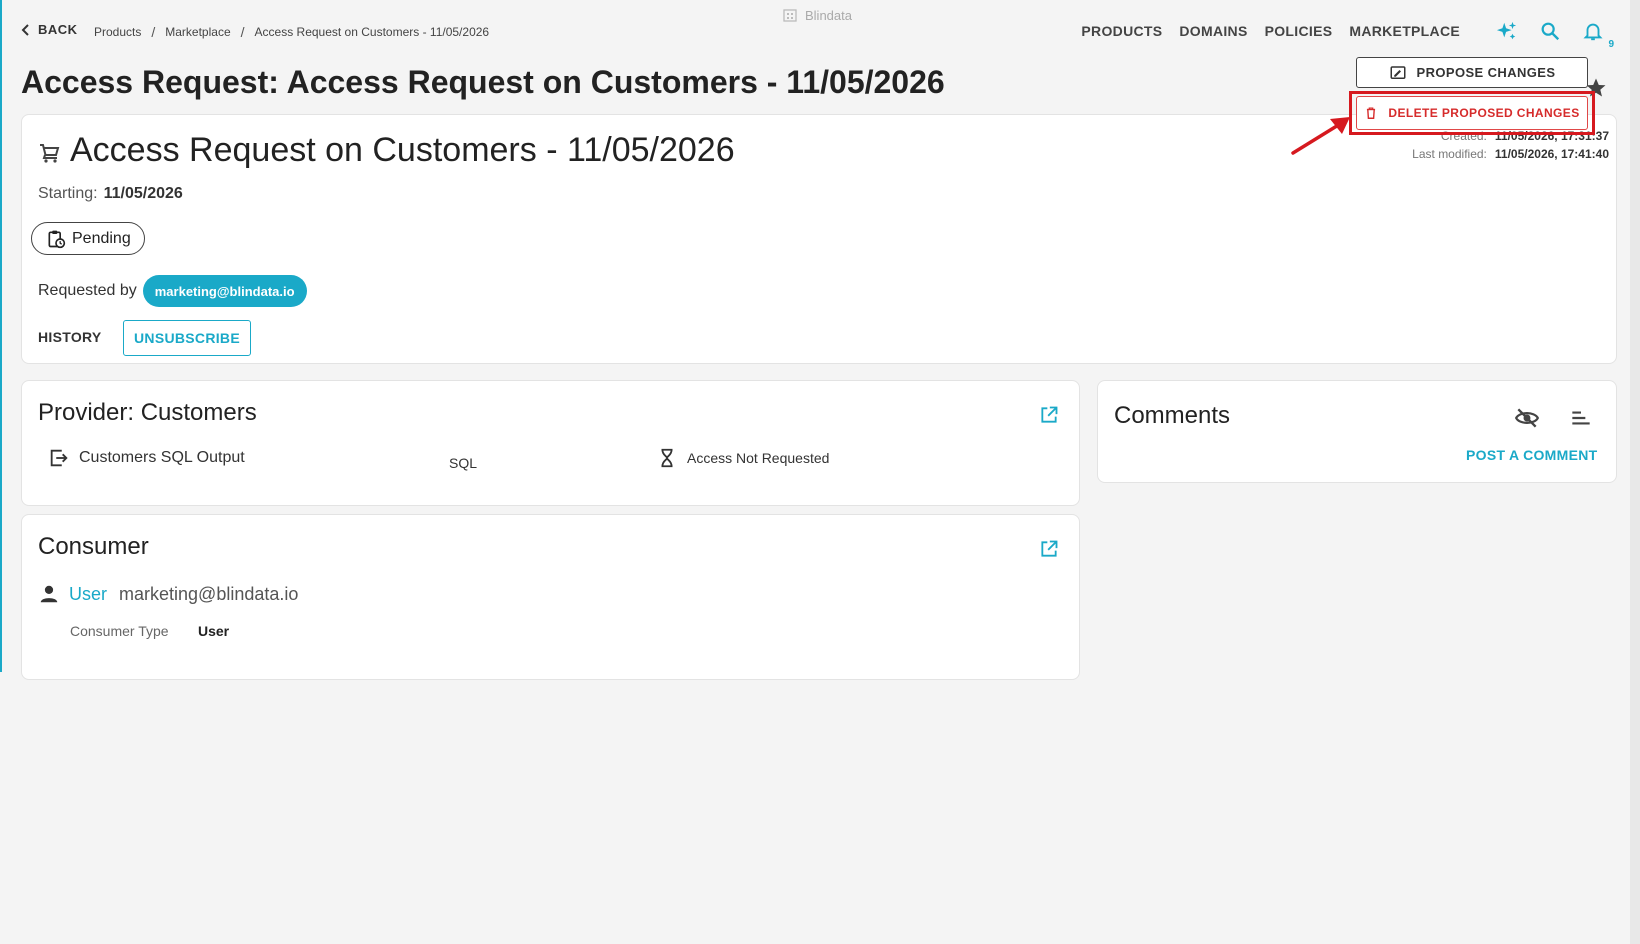 Image resolution: width=1640 pixels, height=944 pixels. Describe the element at coordinates (667, 458) in the screenshot. I see `hourglass-icon` at that location.